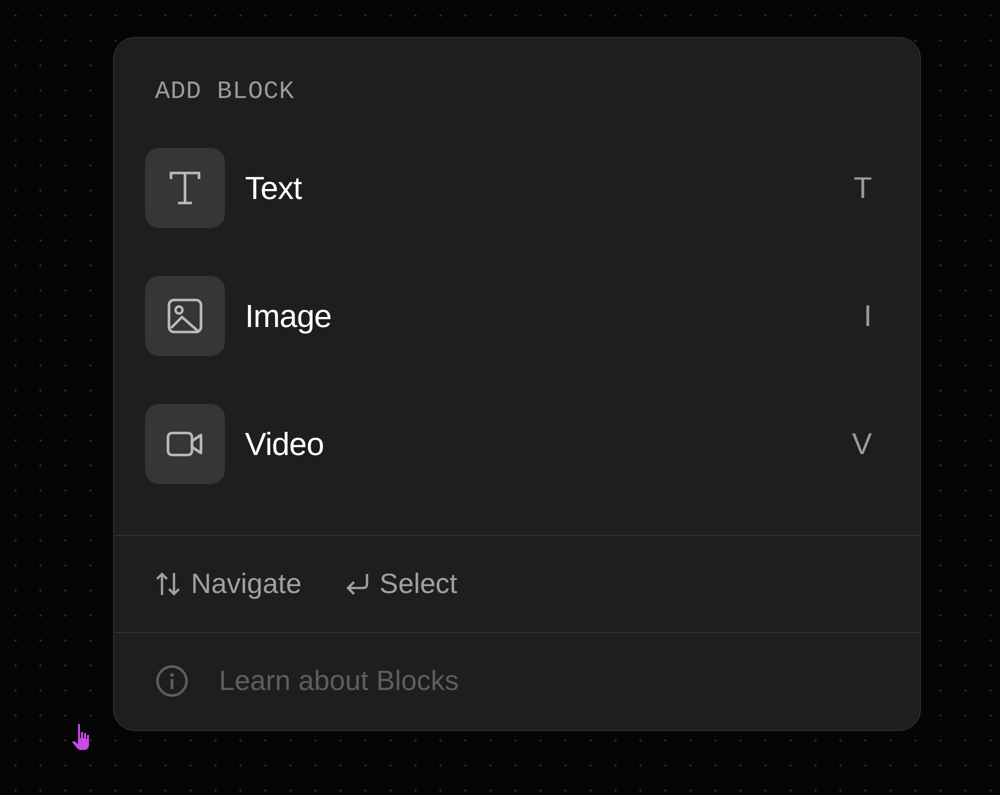 The image size is (1000, 795). I want to click on shortcut-key: V, so click(862, 444).